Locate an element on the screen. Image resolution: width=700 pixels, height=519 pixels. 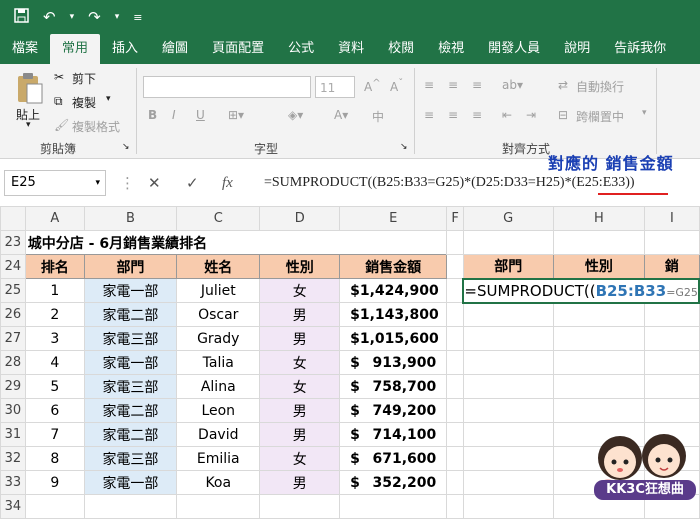
format-painter-button: 複製格式 is located at coordinates (96, 126).